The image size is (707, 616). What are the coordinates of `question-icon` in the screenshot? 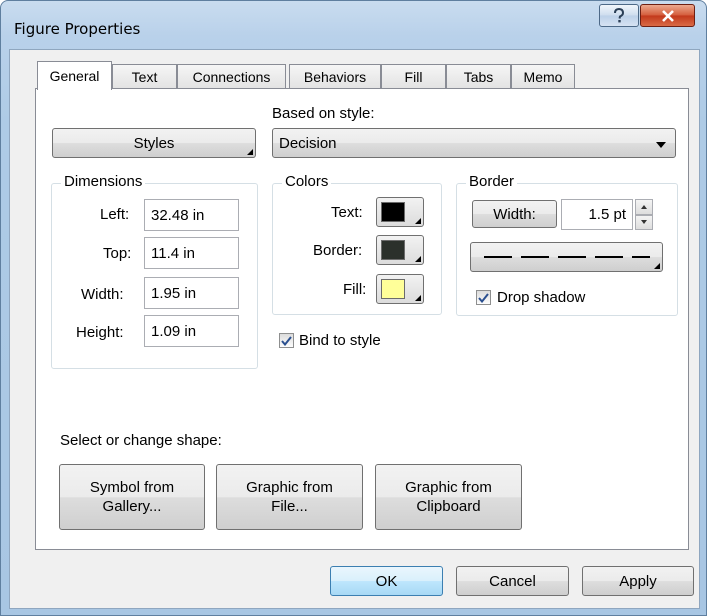 It's located at (619, 15).